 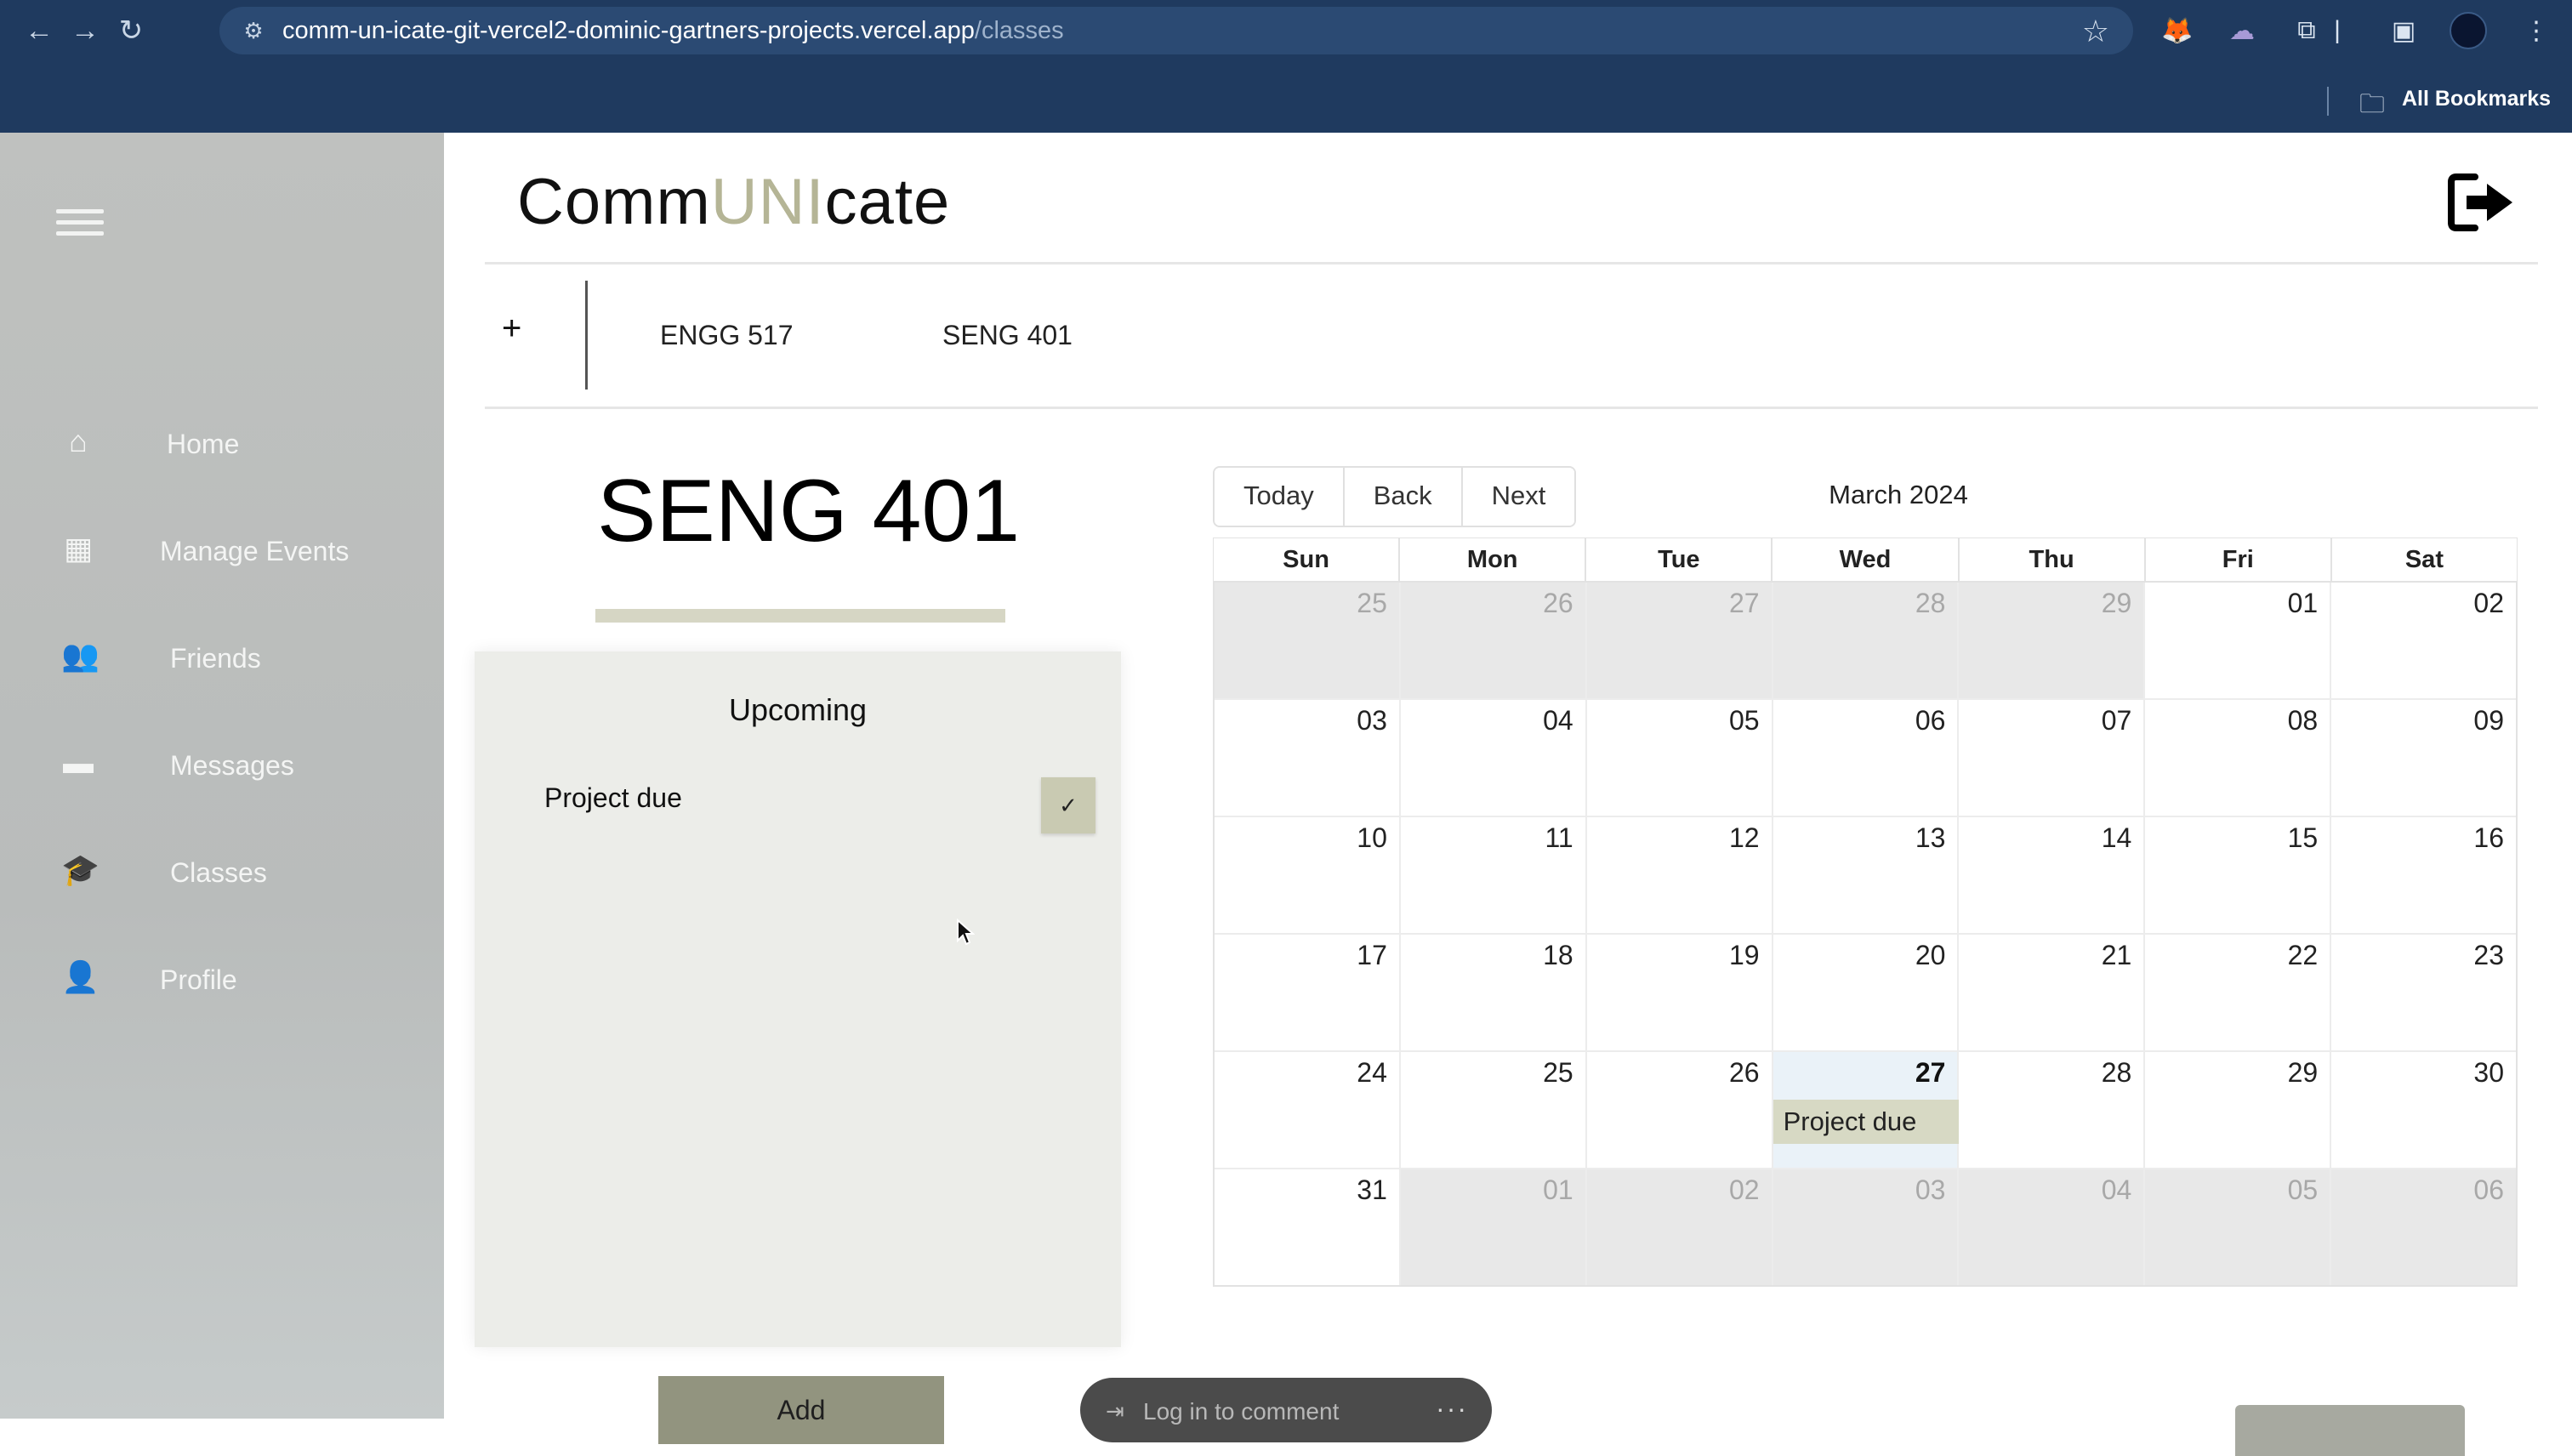 I want to click on sidebar-item-label: Home, so click(x=204, y=444).